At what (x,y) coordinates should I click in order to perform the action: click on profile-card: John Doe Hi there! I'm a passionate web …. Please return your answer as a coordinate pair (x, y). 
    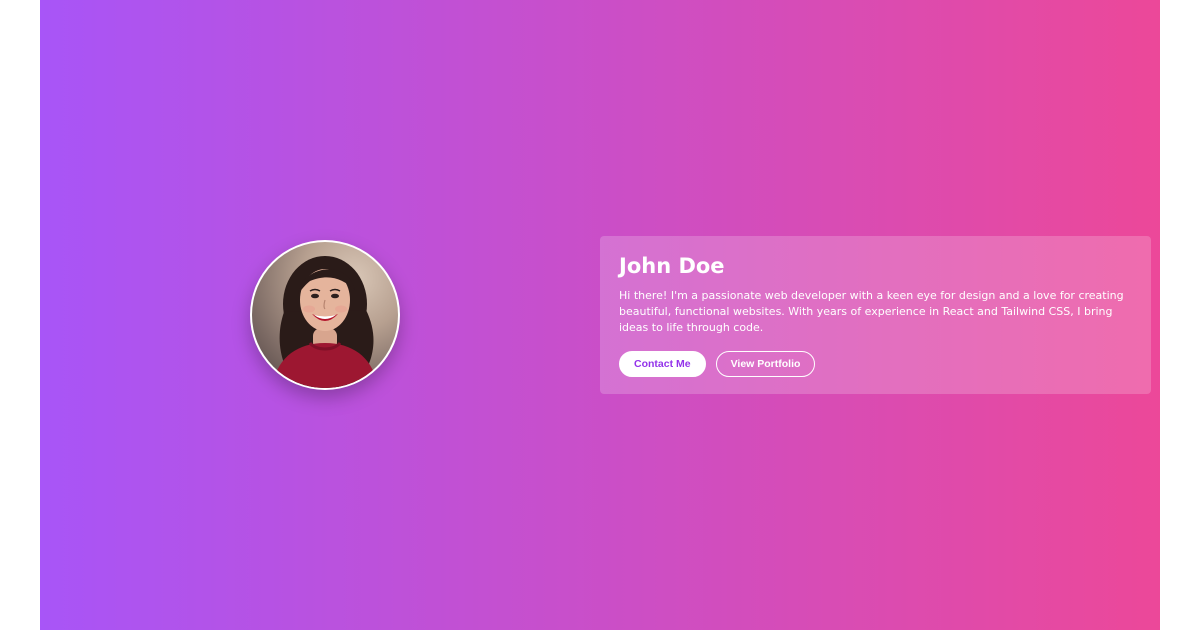
    Looking at the image, I should click on (875, 315).